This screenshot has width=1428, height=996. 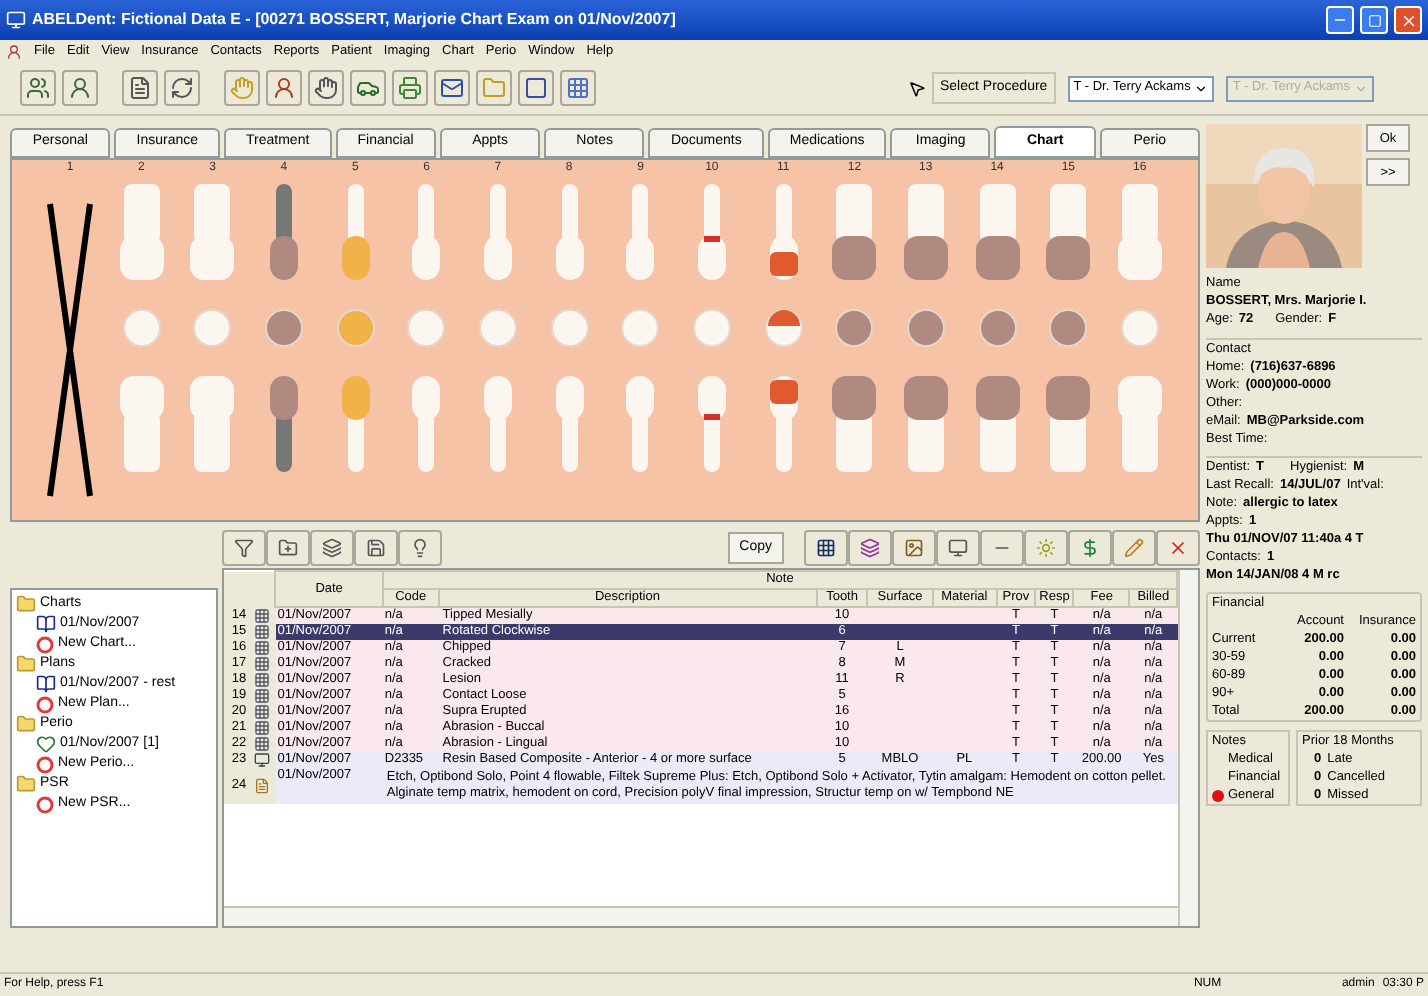 I want to click on window-title: ABELDent: Fictional Data E - [00271 BOSSERT, Marjorie Chart Exam on 01/Nov/2007], so click(x=355, y=20).